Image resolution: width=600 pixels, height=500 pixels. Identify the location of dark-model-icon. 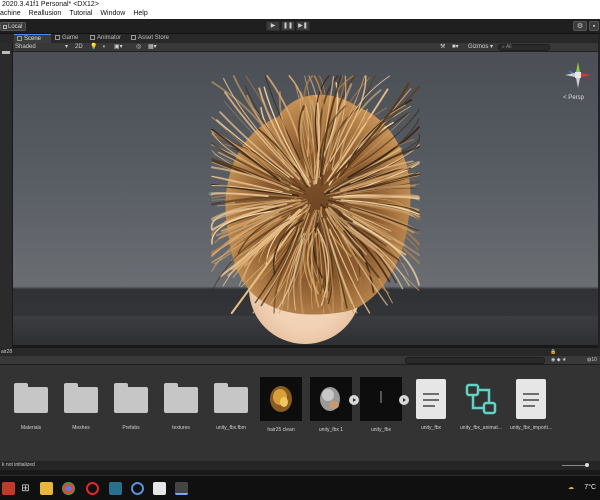
(381, 397).